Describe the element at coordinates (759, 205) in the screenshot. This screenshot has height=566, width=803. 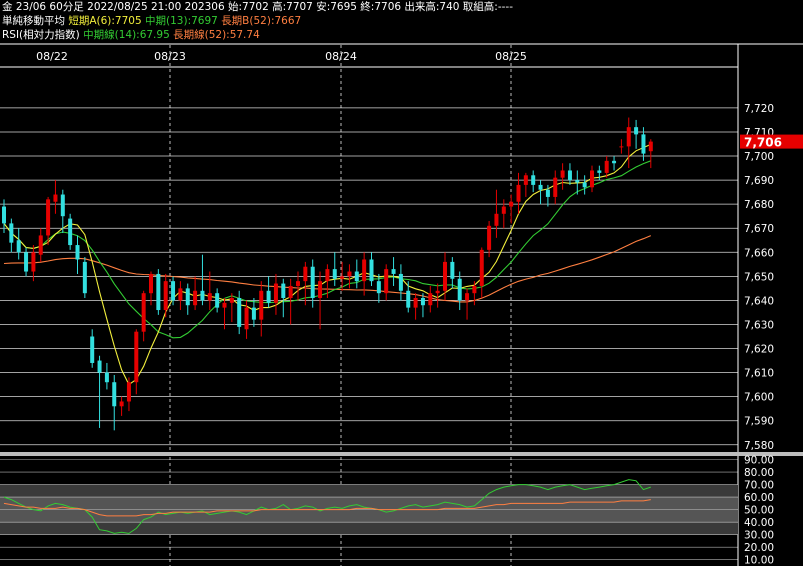
I see `price-tick-label: 7,680` at that location.